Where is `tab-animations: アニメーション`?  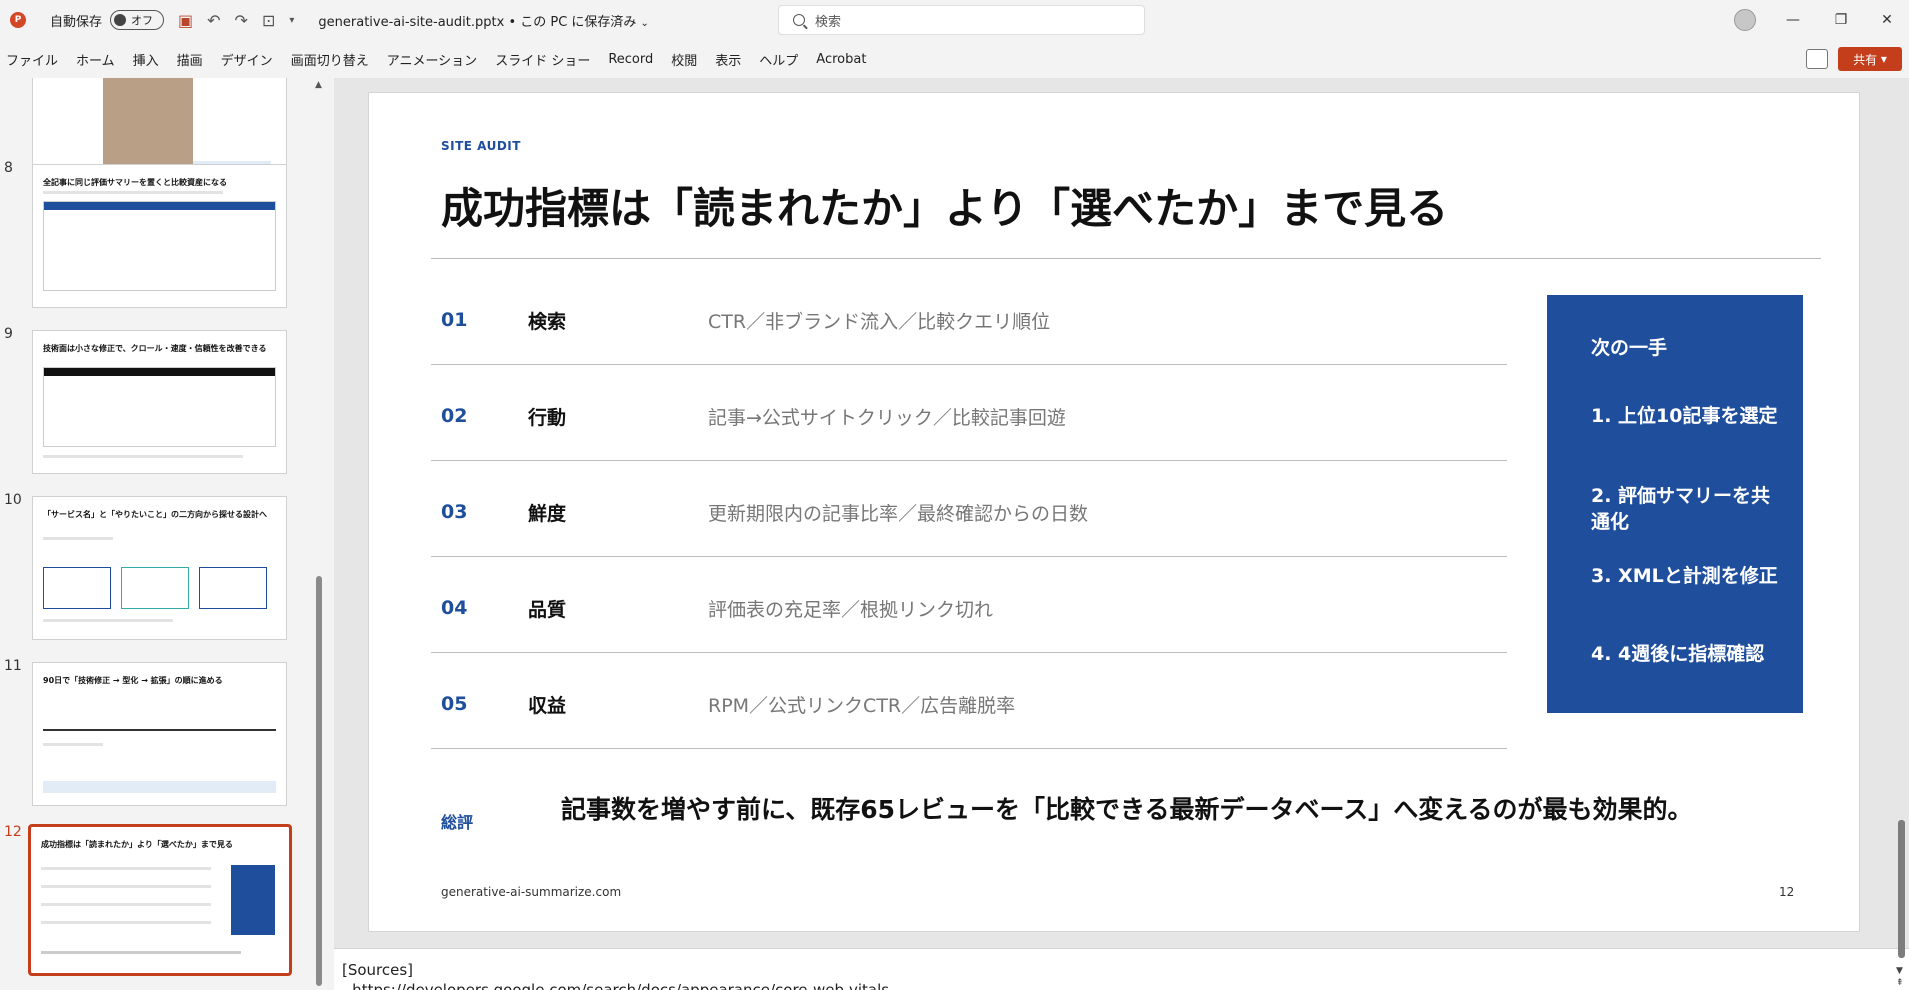 tab-animations: アニメーション is located at coordinates (432, 59).